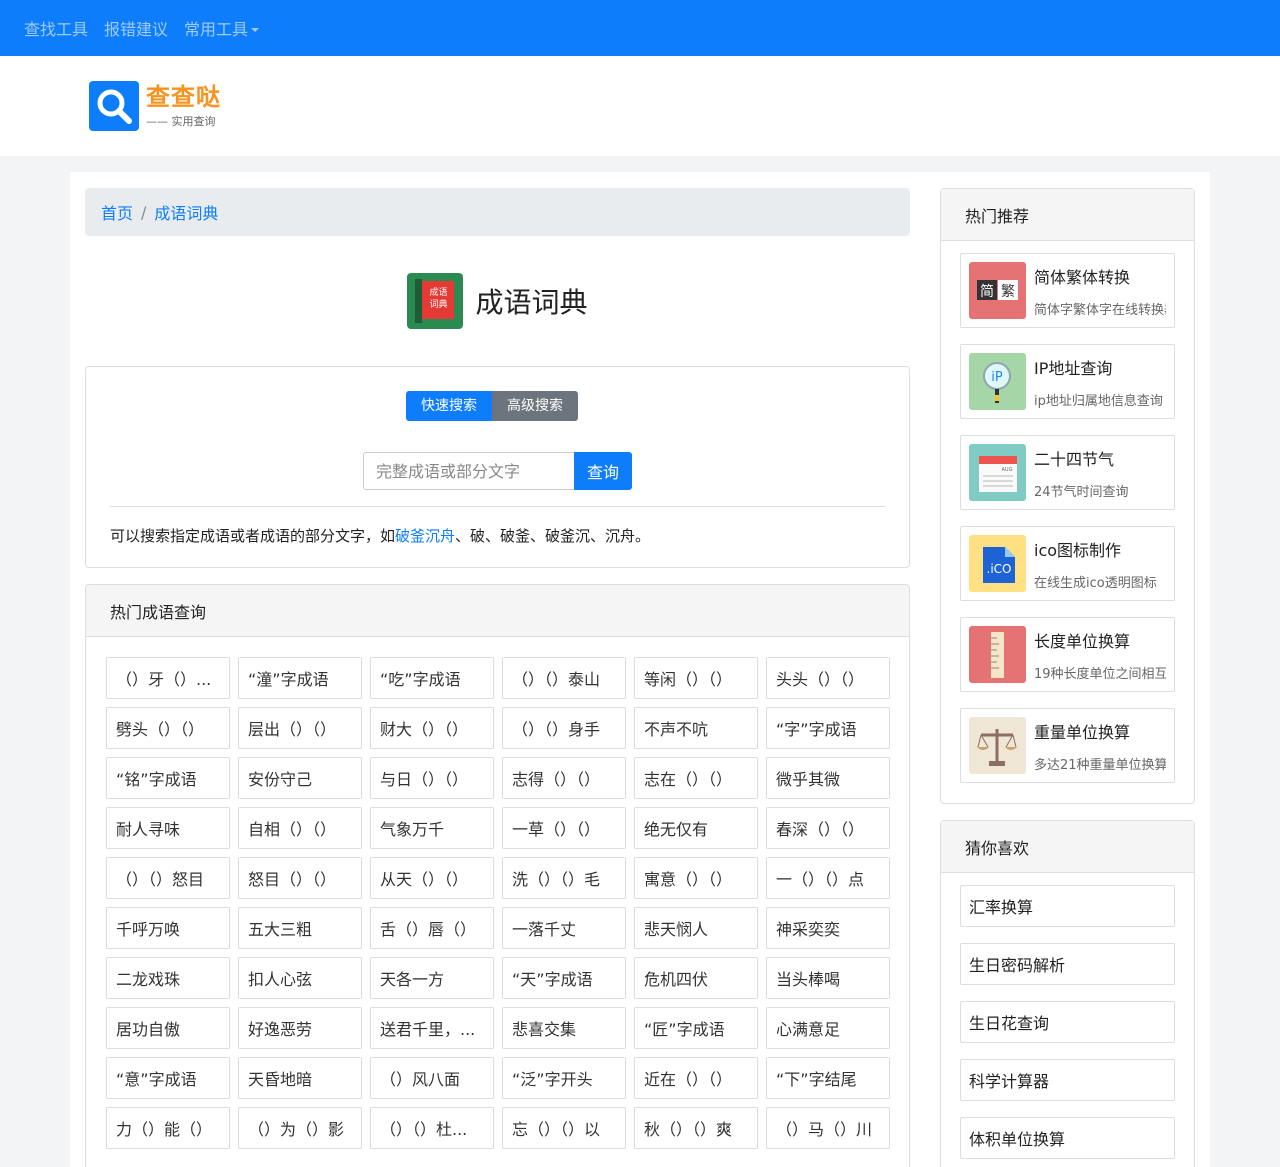 The height and width of the screenshot is (1167, 1280). What do you see at coordinates (828, 978) in the screenshot?
I see `idiom-chip: 当头棒喝` at bounding box center [828, 978].